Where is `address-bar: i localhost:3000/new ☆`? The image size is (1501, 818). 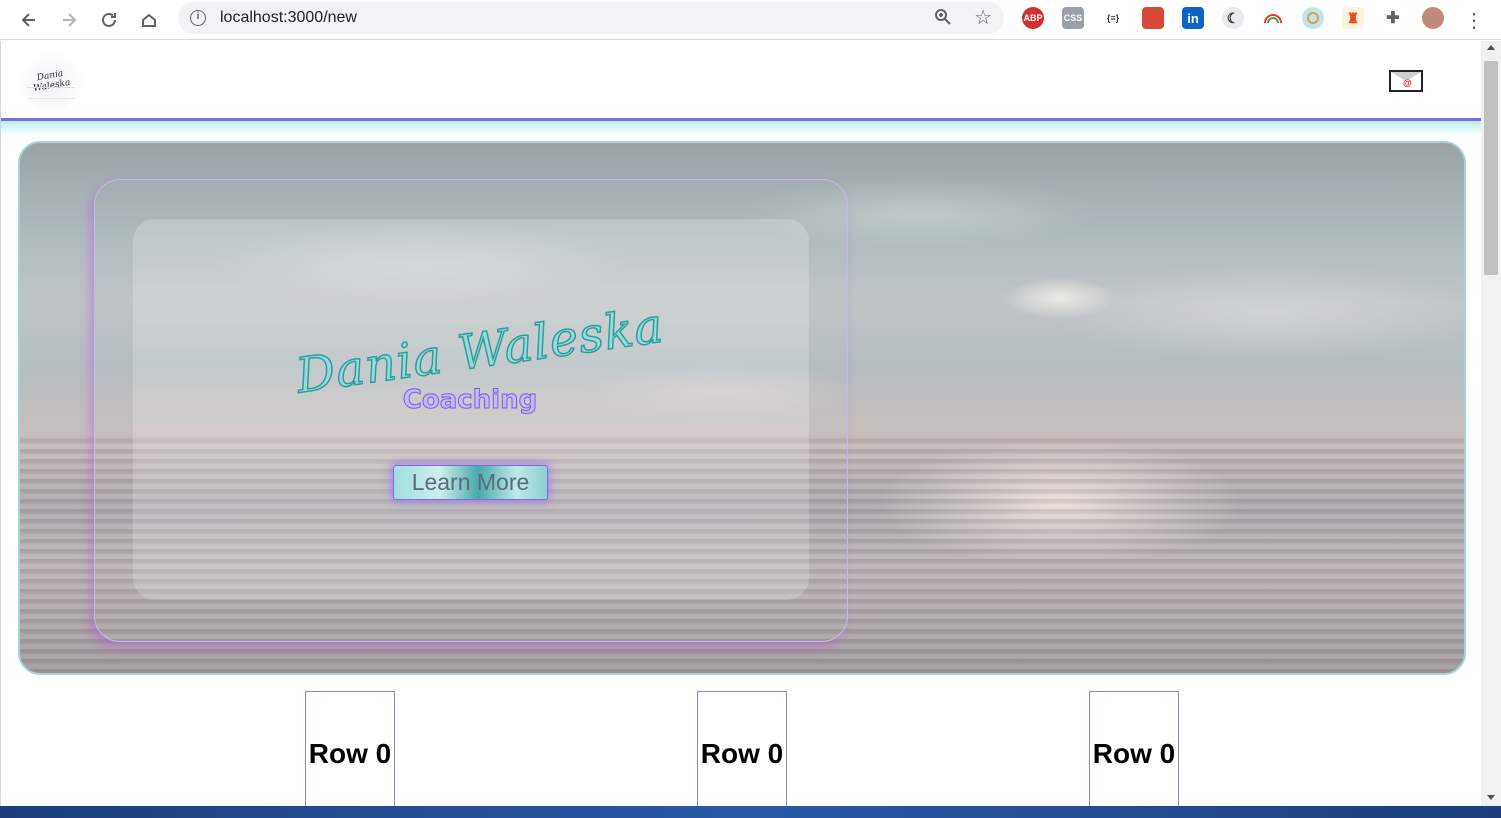
address-bar: i localhost:3000/new ☆ is located at coordinates (591, 18).